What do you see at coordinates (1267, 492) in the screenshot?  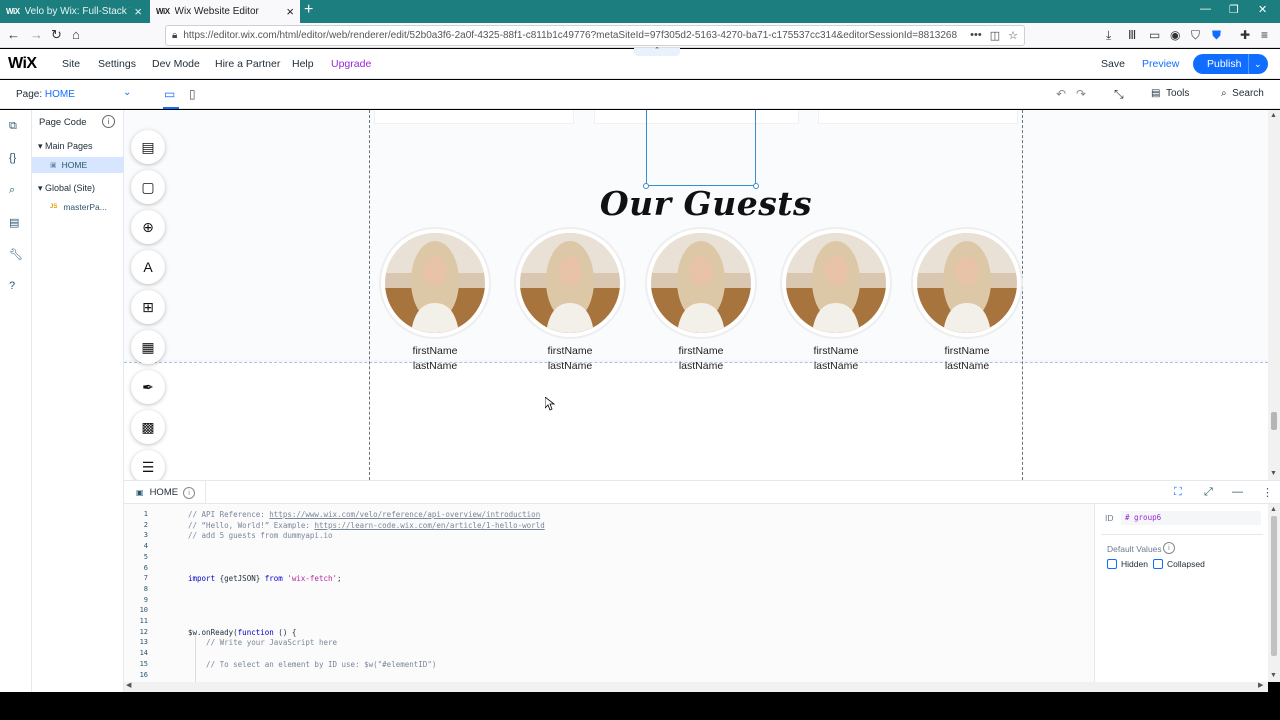 I see `more-options-icon: ⋮` at bounding box center [1267, 492].